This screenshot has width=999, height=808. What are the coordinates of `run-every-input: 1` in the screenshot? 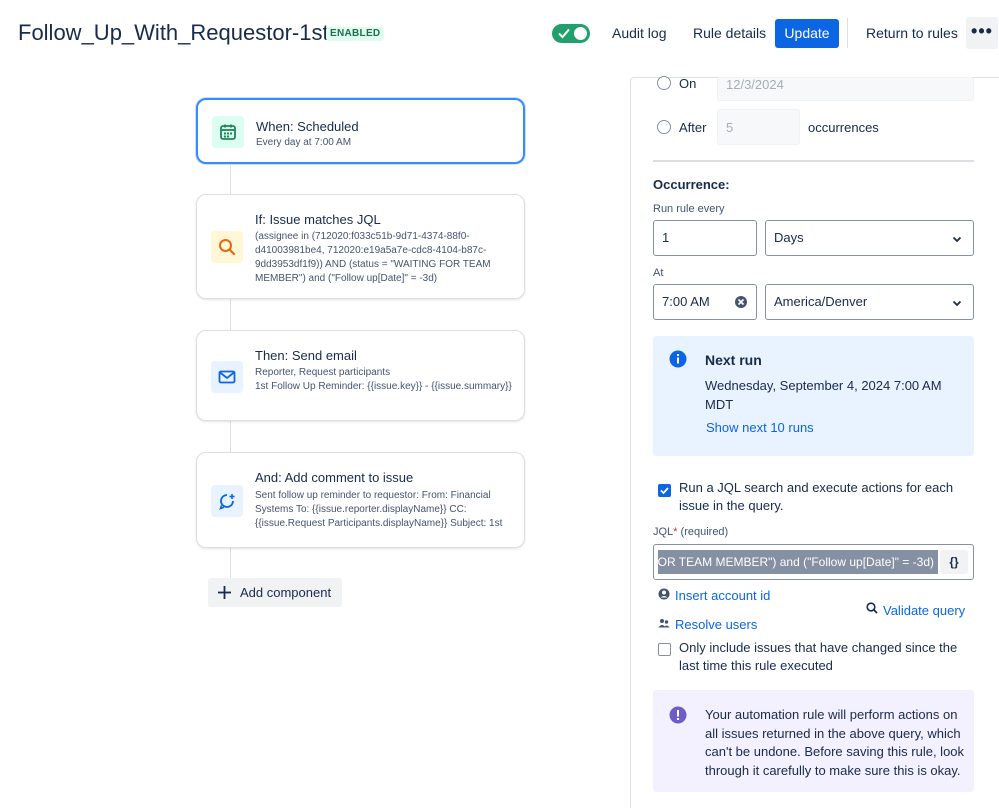 It's located at (705, 238).